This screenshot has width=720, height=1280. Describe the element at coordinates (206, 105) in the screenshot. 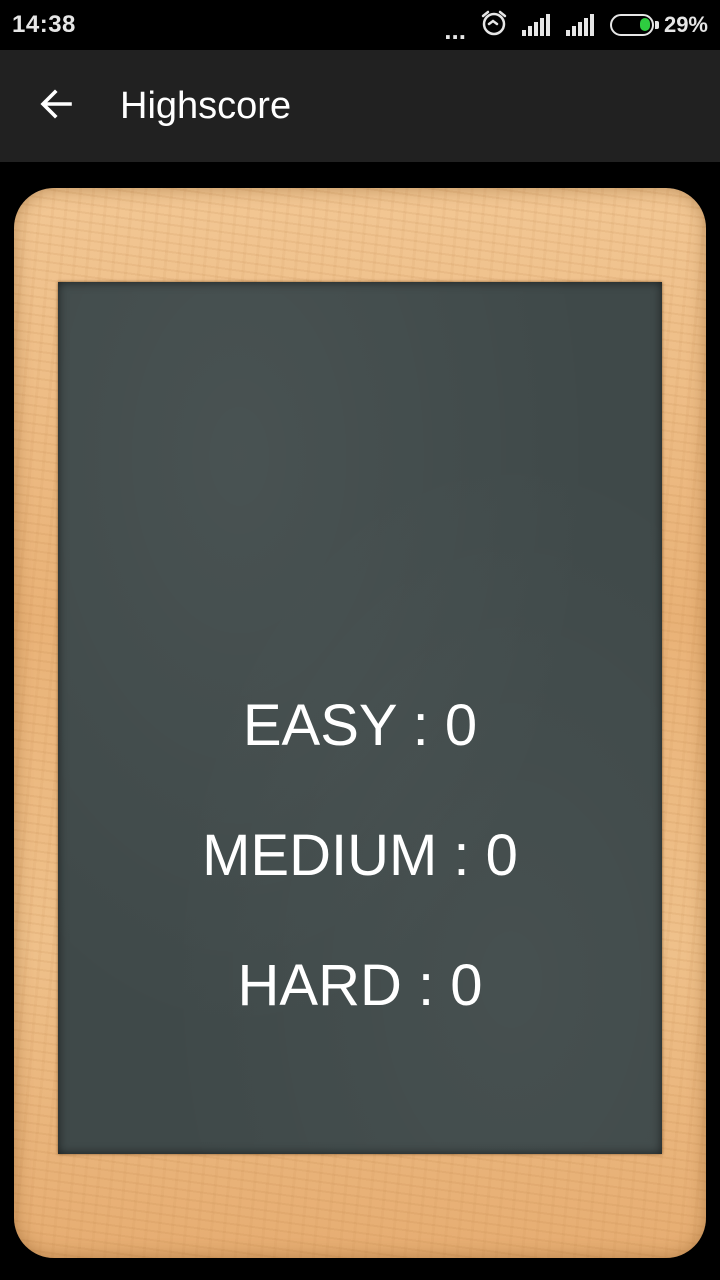

I see `page-title: Highscore` at that location.